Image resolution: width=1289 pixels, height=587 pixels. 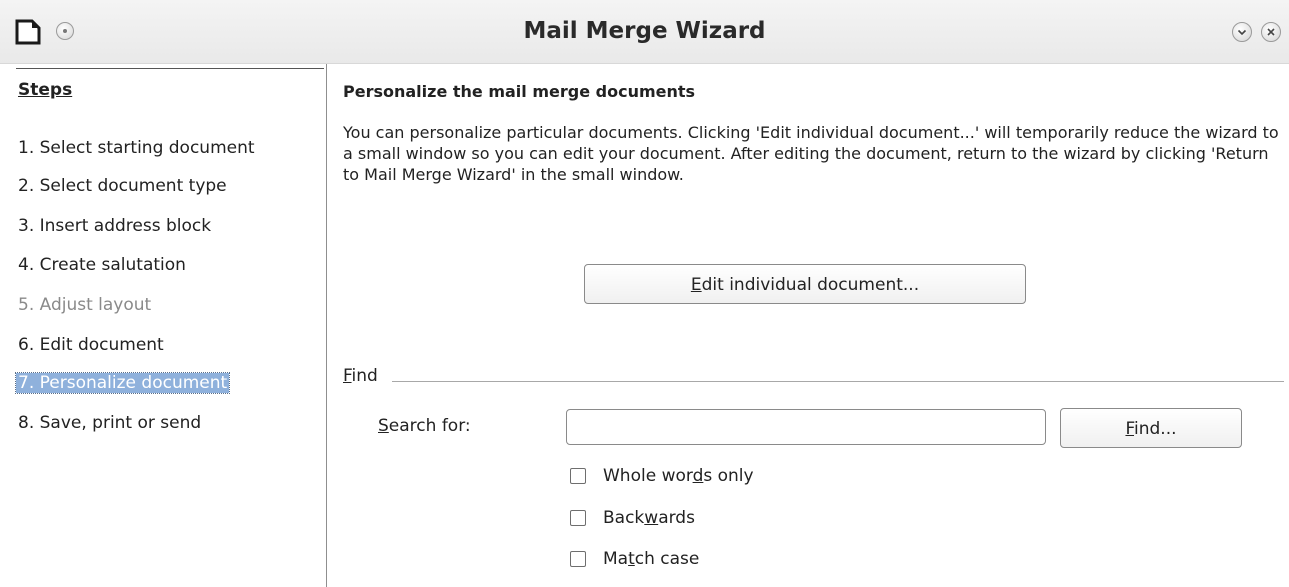 What do you see at coordinates (91, 345) in the screenshot?
I see `step-edit-document: 6. Edit document` at bounding box center [91, 345].